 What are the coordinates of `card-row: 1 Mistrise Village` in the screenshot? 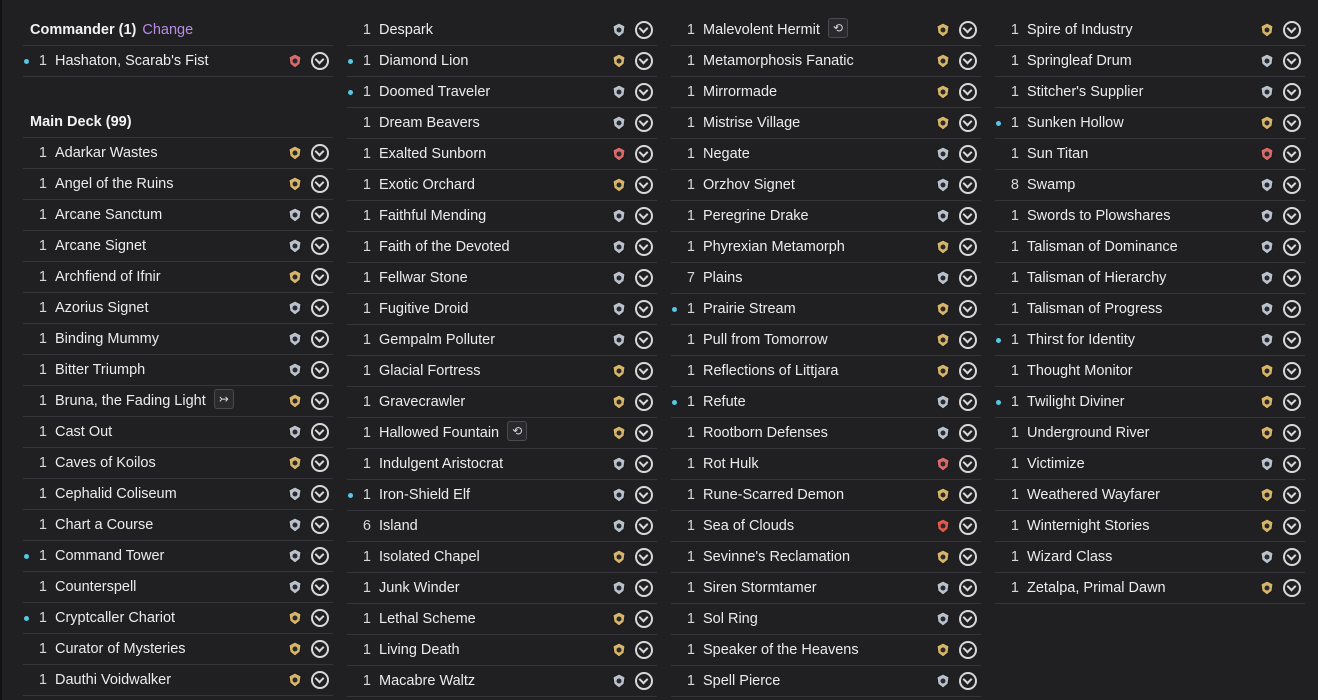 It's located at (826, 123).